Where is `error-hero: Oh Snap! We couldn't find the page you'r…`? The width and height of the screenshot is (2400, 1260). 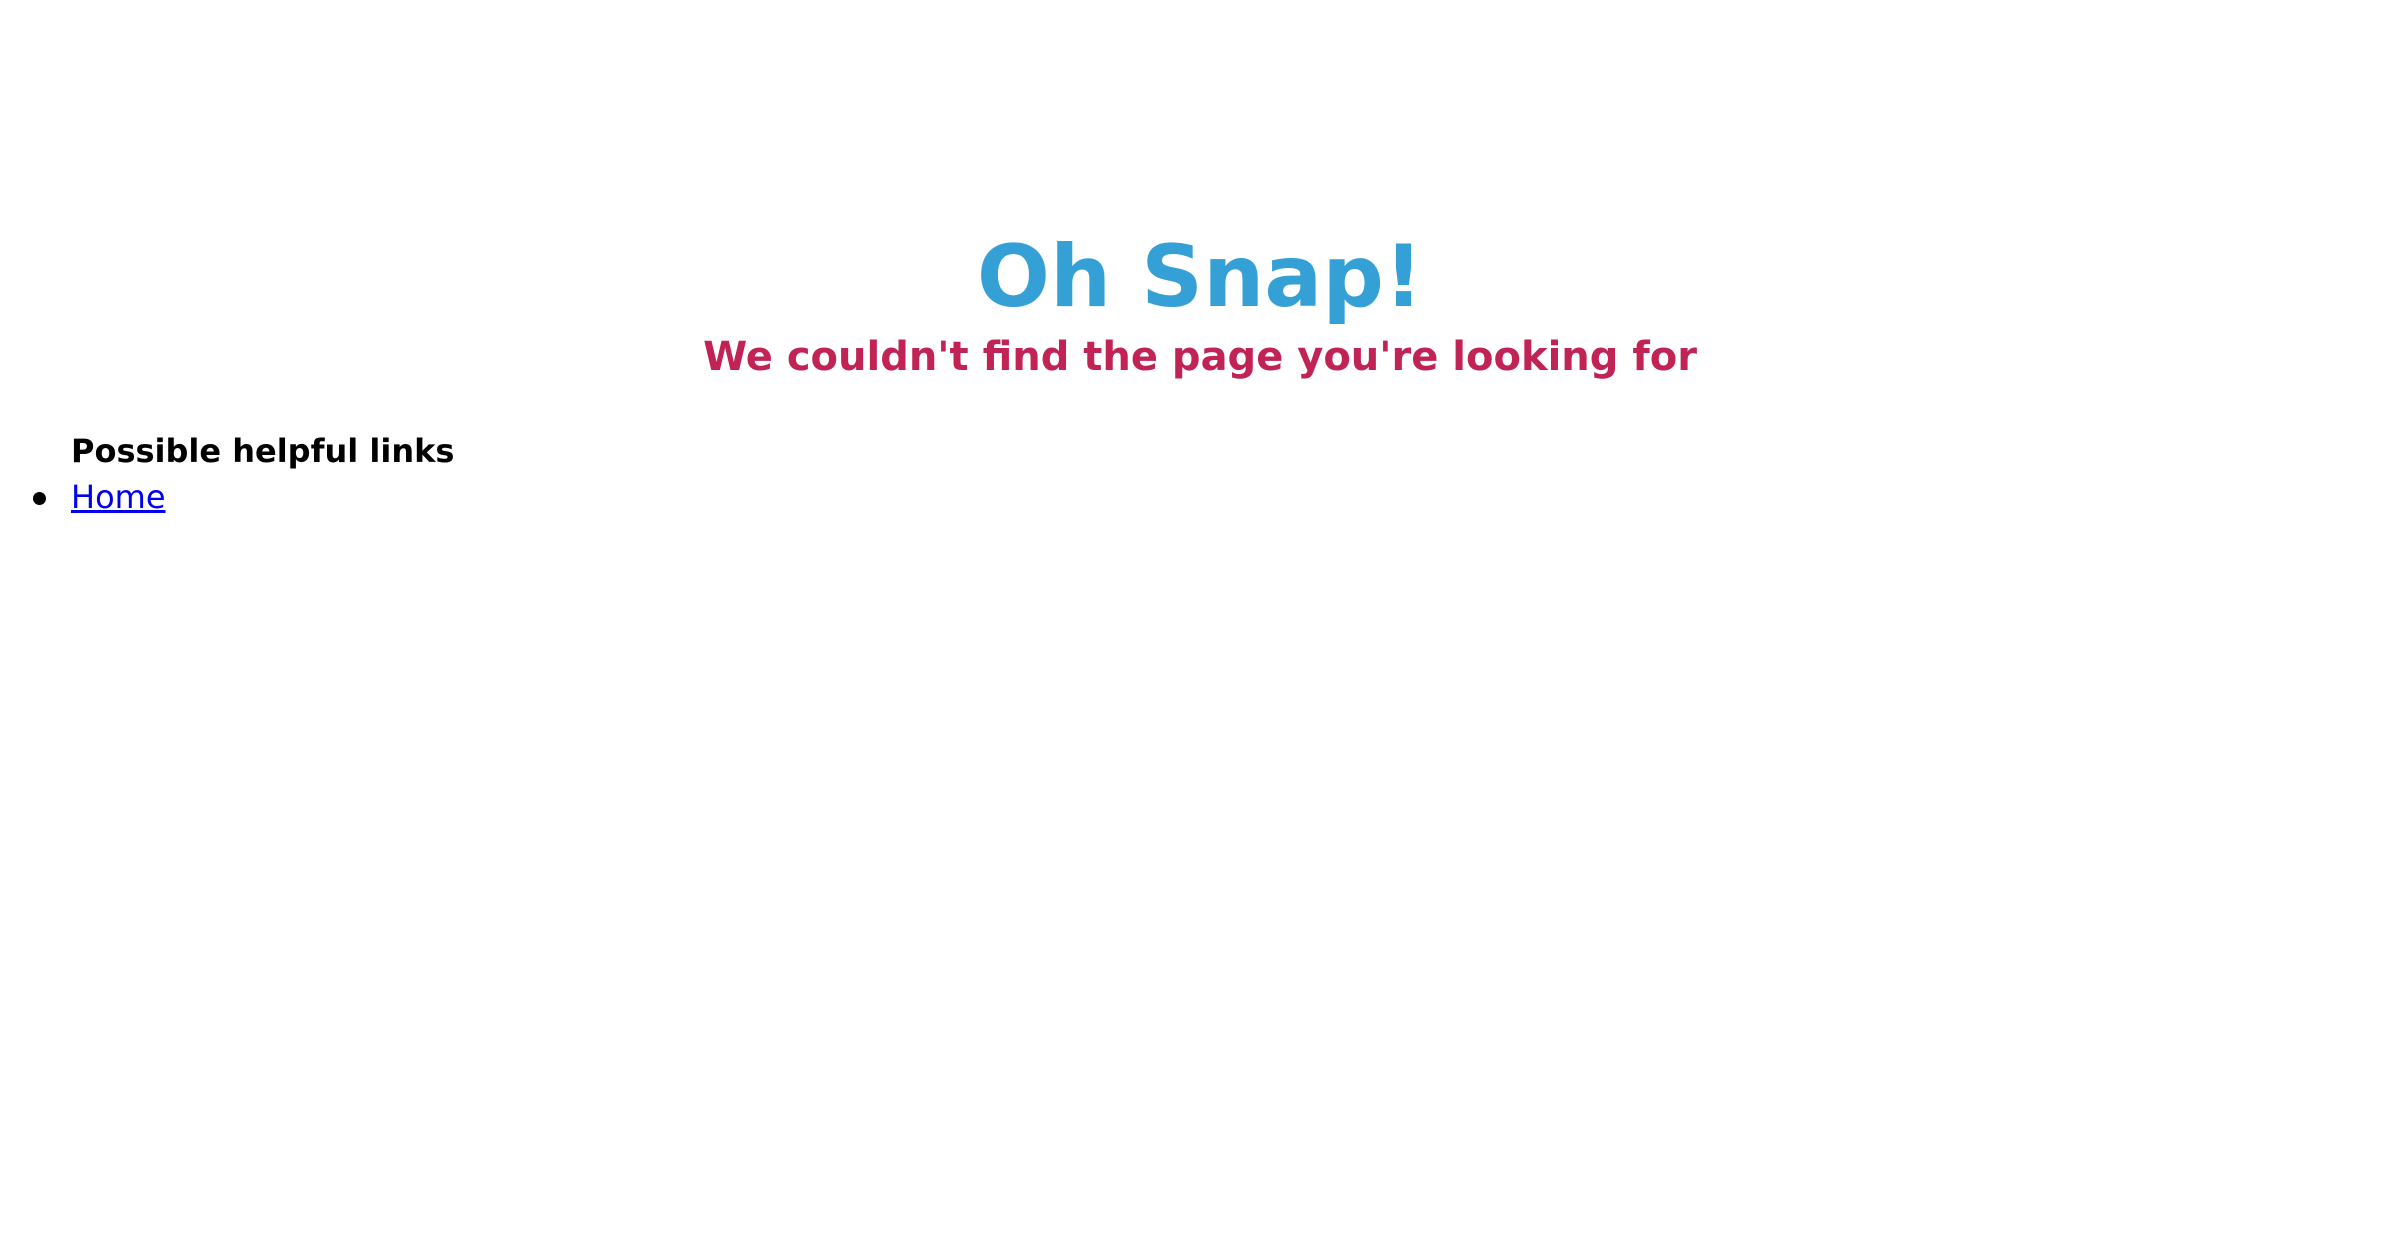
error-hero: Oh Snap! We couldn't find the page you'r… is located at coordinates (1200, 304).